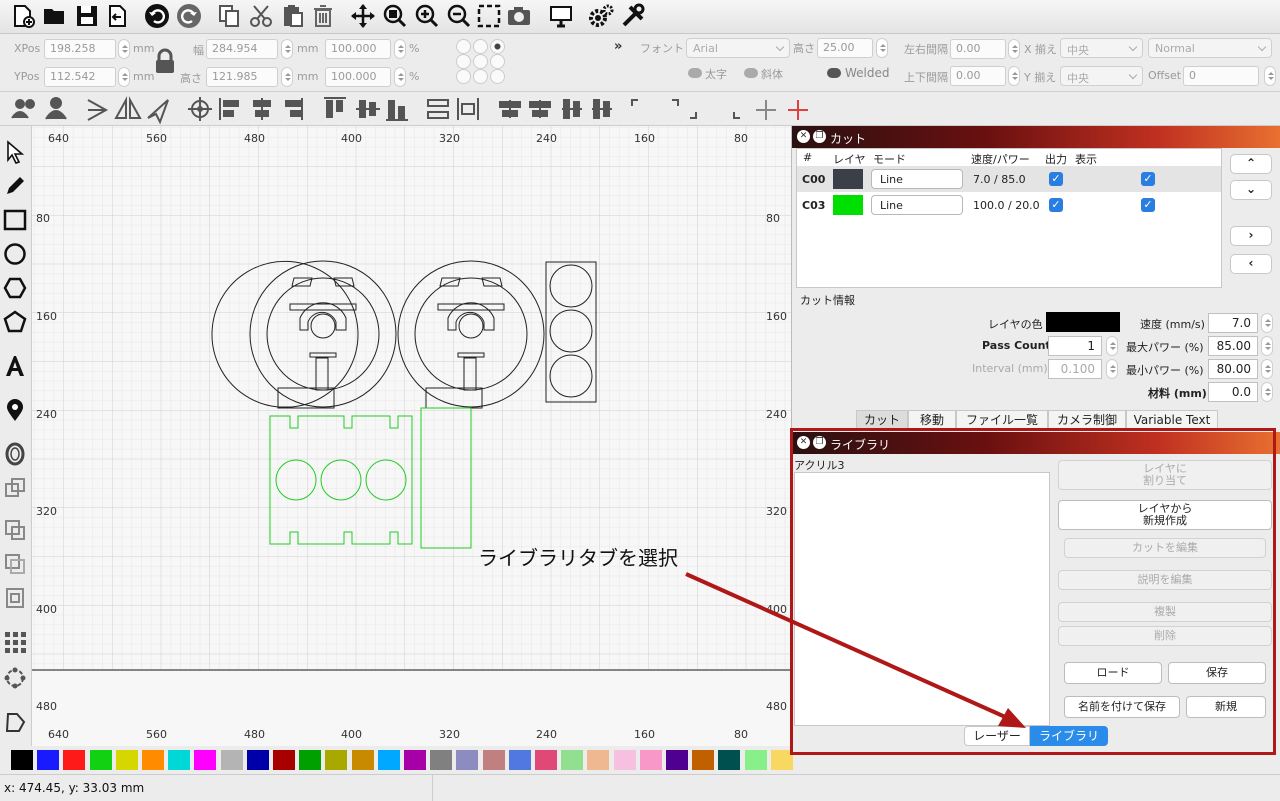 The height and width of the screenshot is (801, 1280). I want to click on ypos-spinner, so click(124, 77).